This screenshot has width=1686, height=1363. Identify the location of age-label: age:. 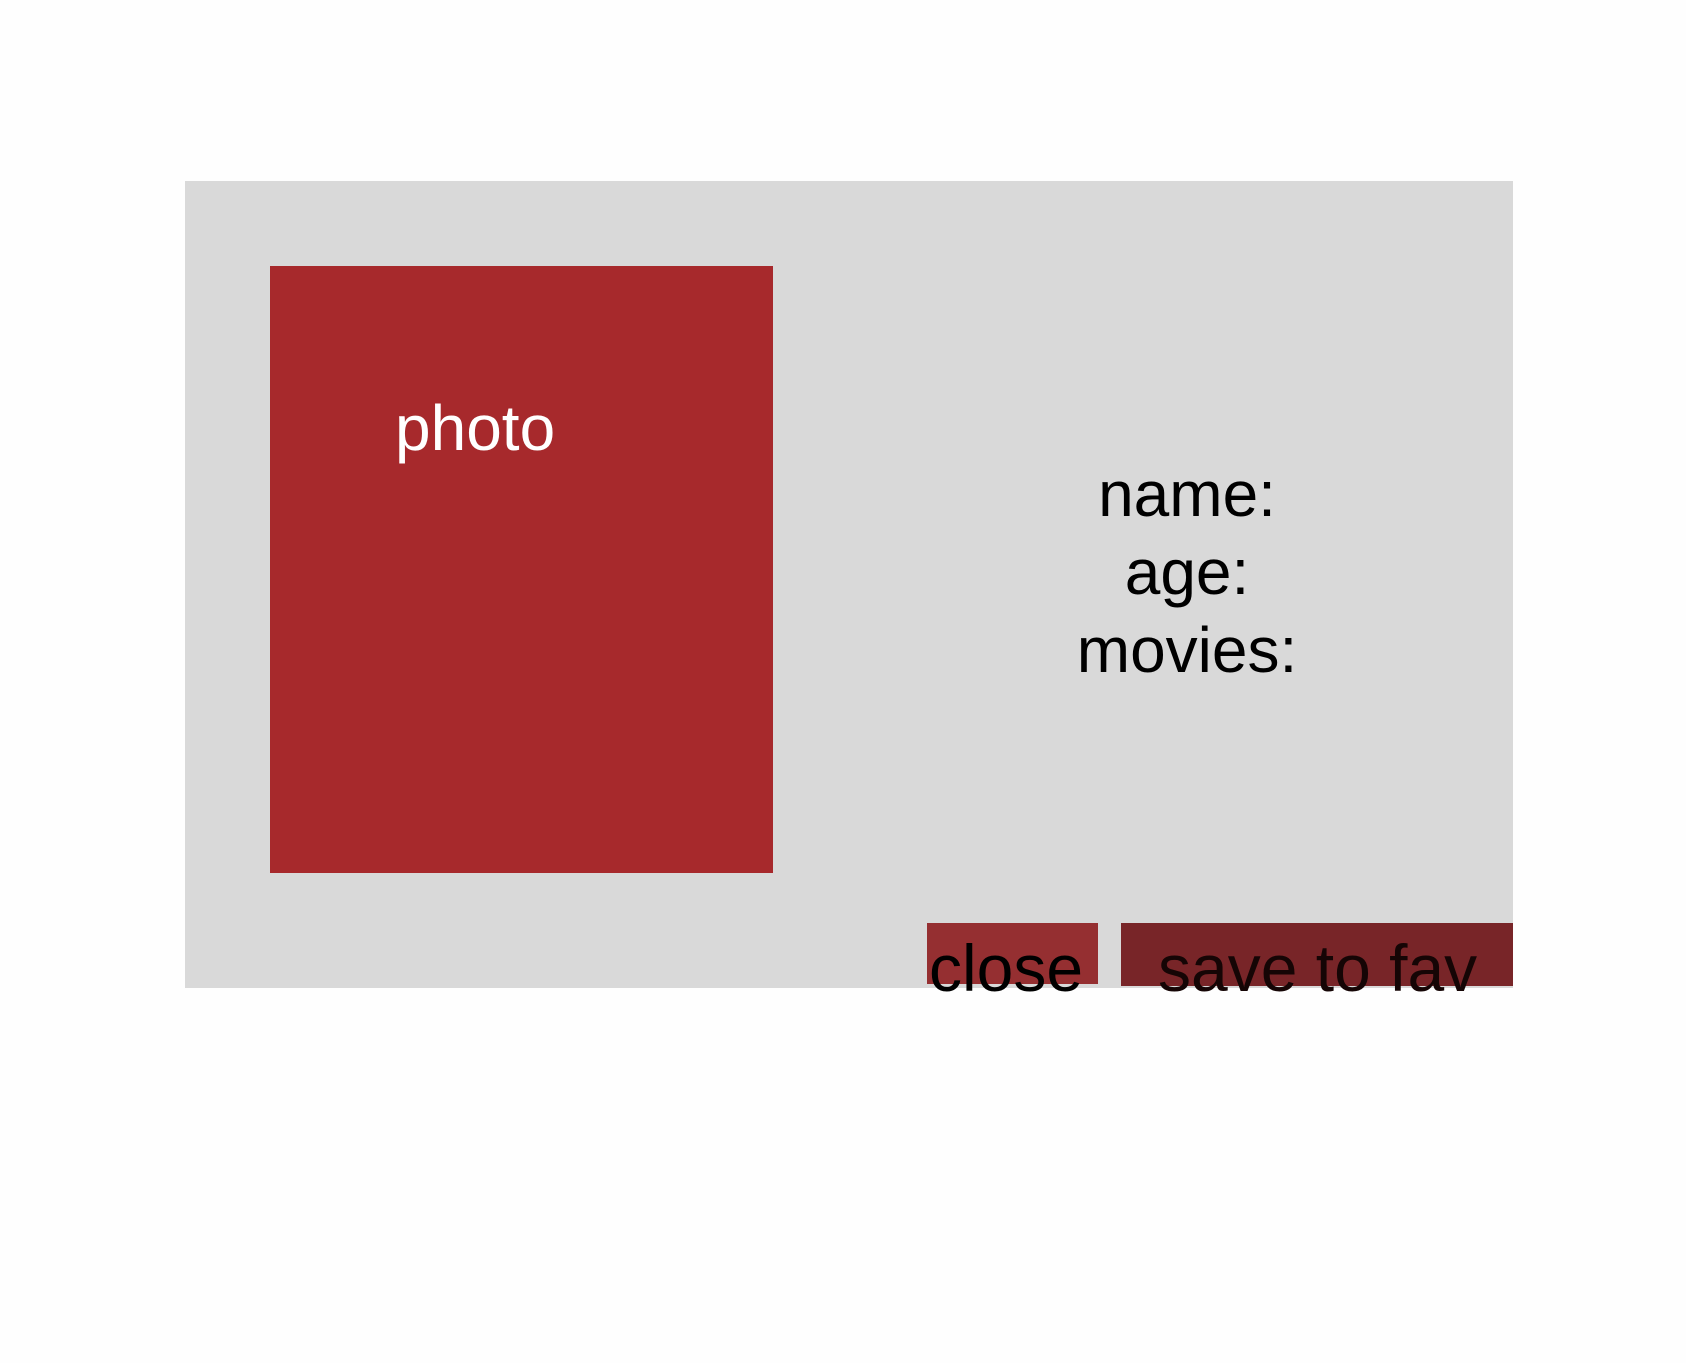
(1187, 572).